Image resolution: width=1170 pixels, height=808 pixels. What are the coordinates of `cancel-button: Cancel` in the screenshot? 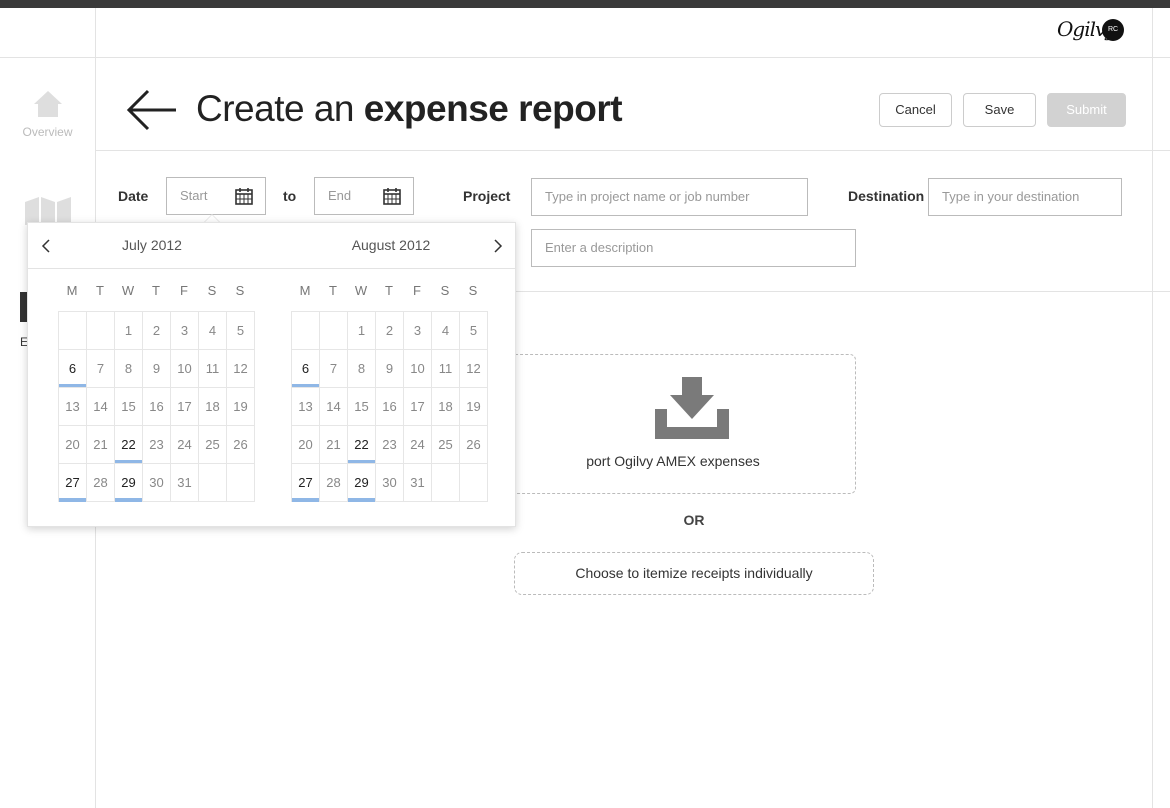 It's located at (915, 110).